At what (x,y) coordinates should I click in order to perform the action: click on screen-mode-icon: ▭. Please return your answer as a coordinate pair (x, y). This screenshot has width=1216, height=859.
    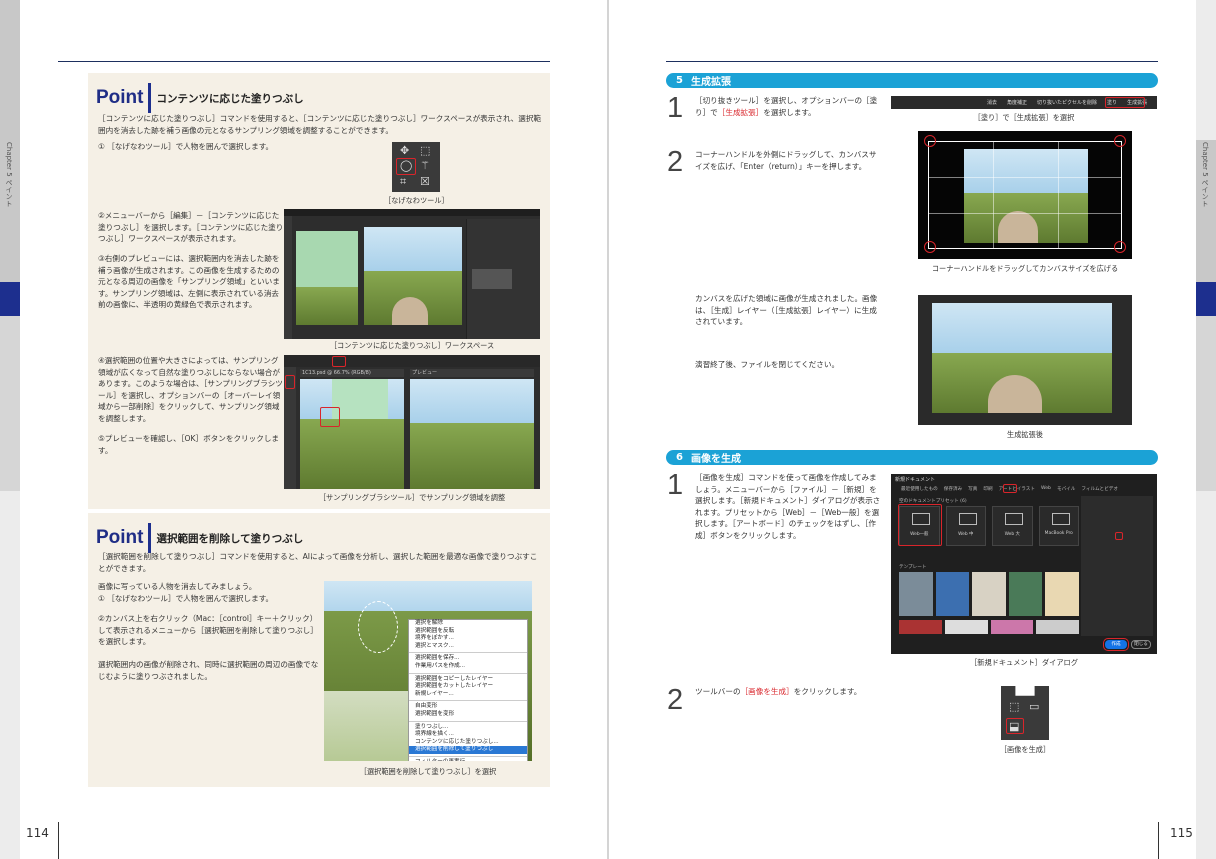
    Looking at the image, I should click on (1034, 706).